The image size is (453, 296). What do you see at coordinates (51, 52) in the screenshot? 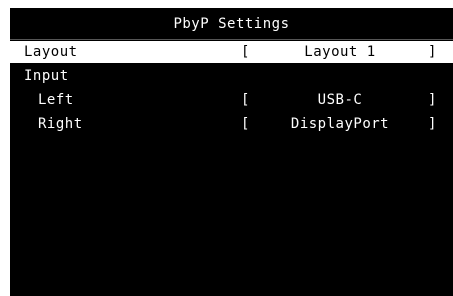
I see `layout-label: Layout` at bounding box center [51, 52].